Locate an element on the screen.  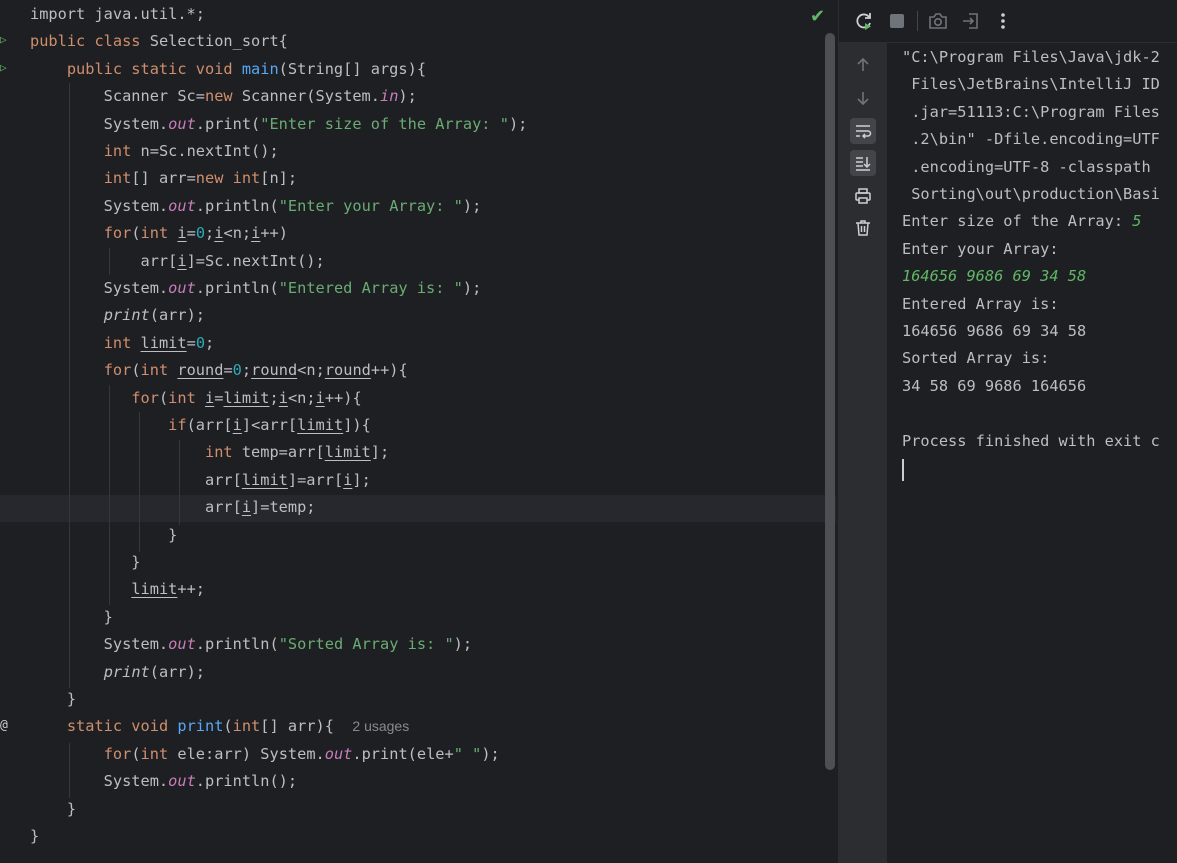
code-token: } is located at coordinates (104, 534).